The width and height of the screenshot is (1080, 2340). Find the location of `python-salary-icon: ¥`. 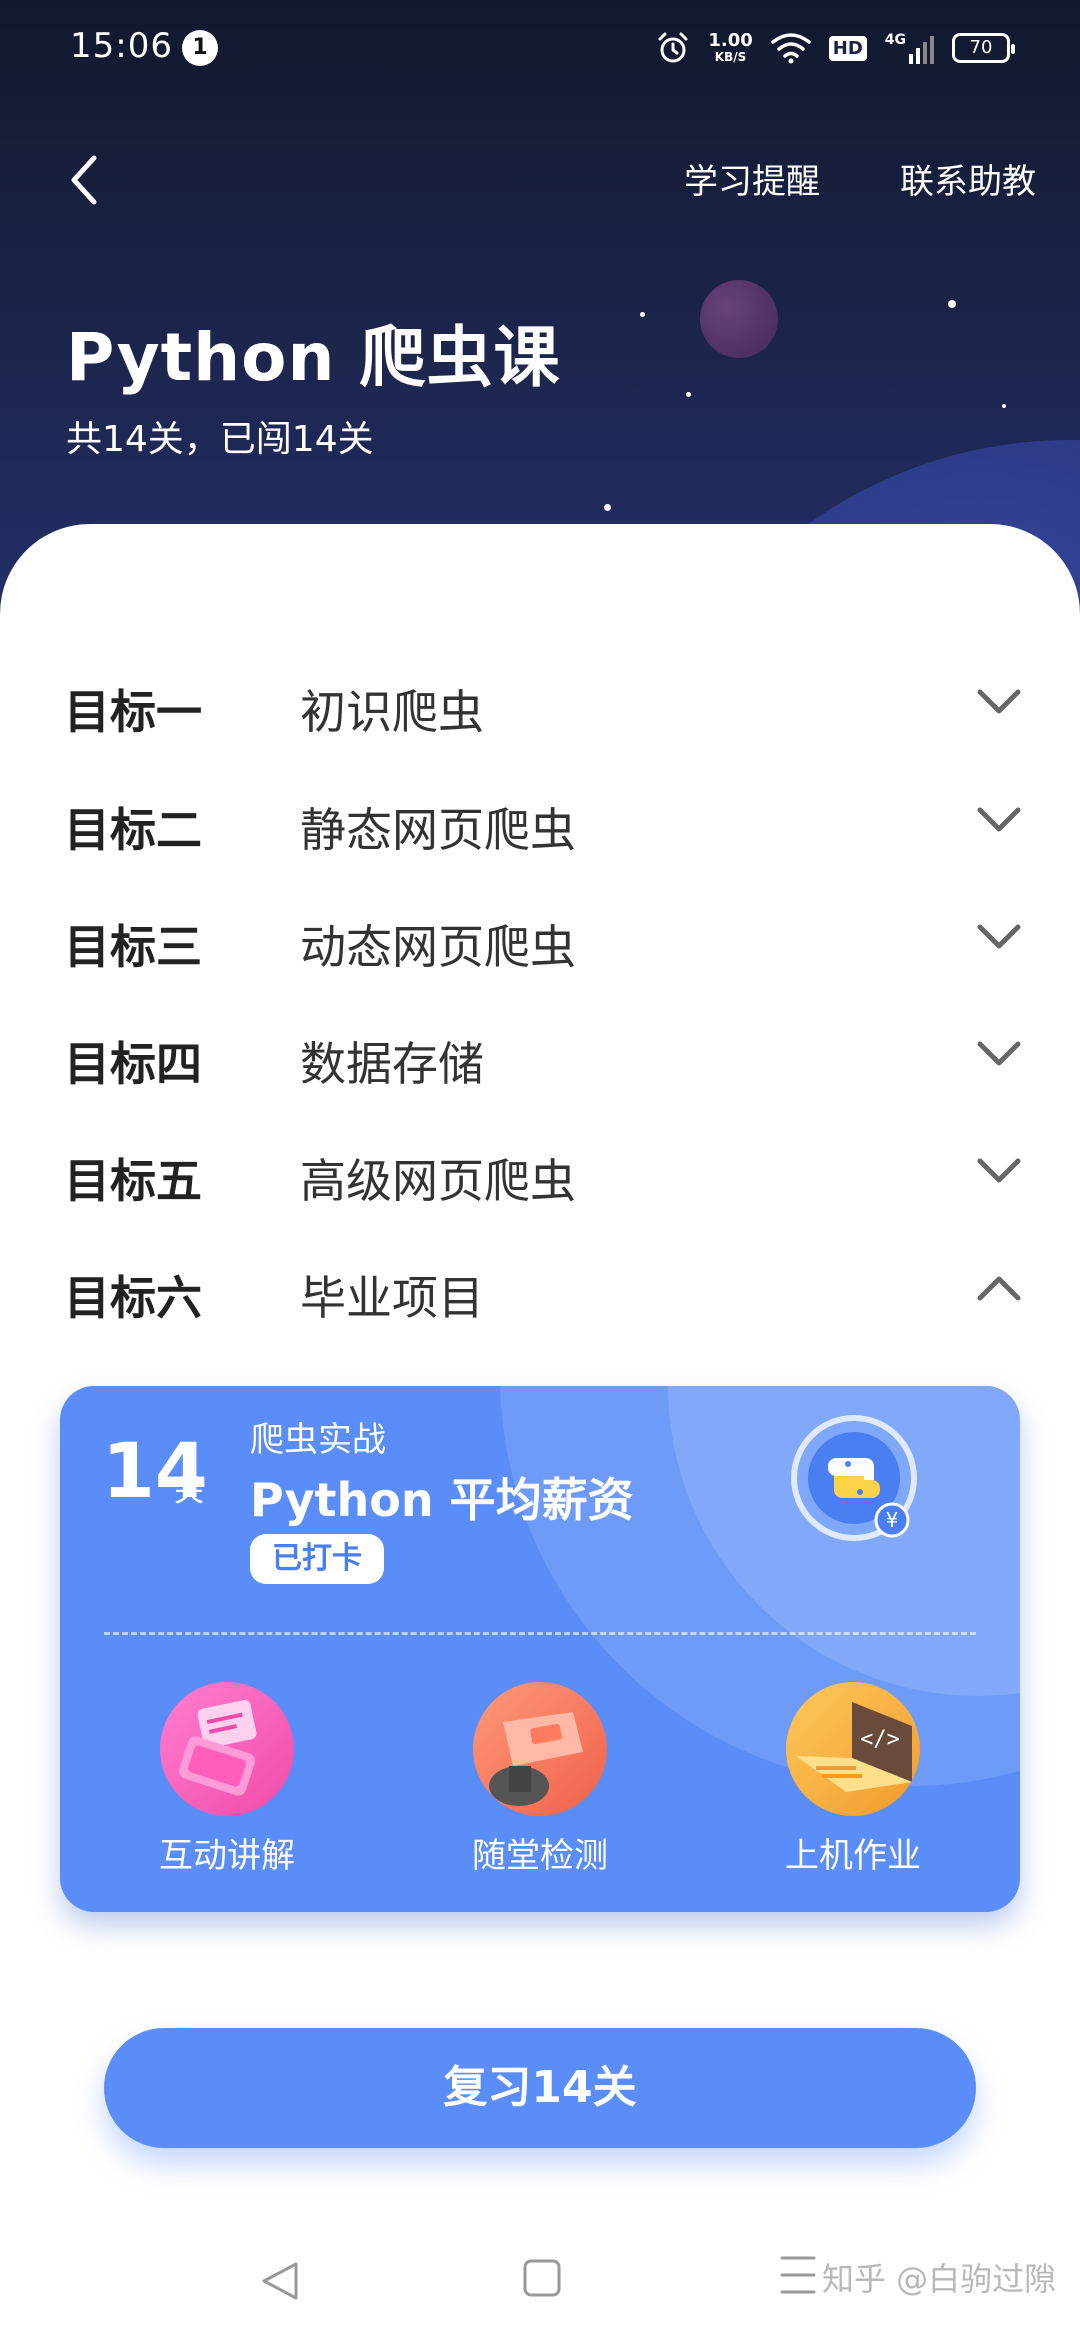

python-salary-icon: ¥ is located at coordinates (854, 1478).